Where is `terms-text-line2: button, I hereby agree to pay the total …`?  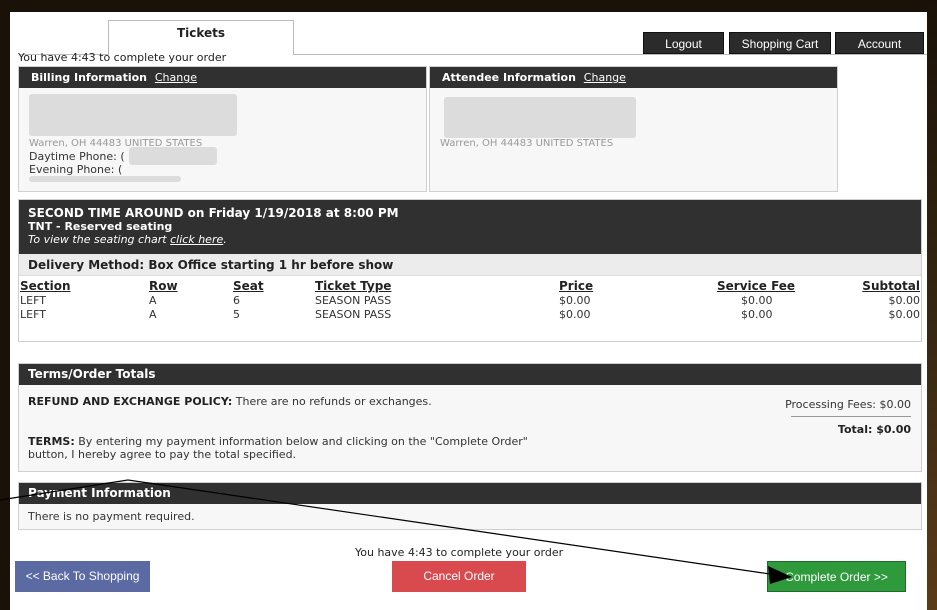 terms-text-line2: button, I hereby agree to pay the total … is located at coordinates (162, 454).